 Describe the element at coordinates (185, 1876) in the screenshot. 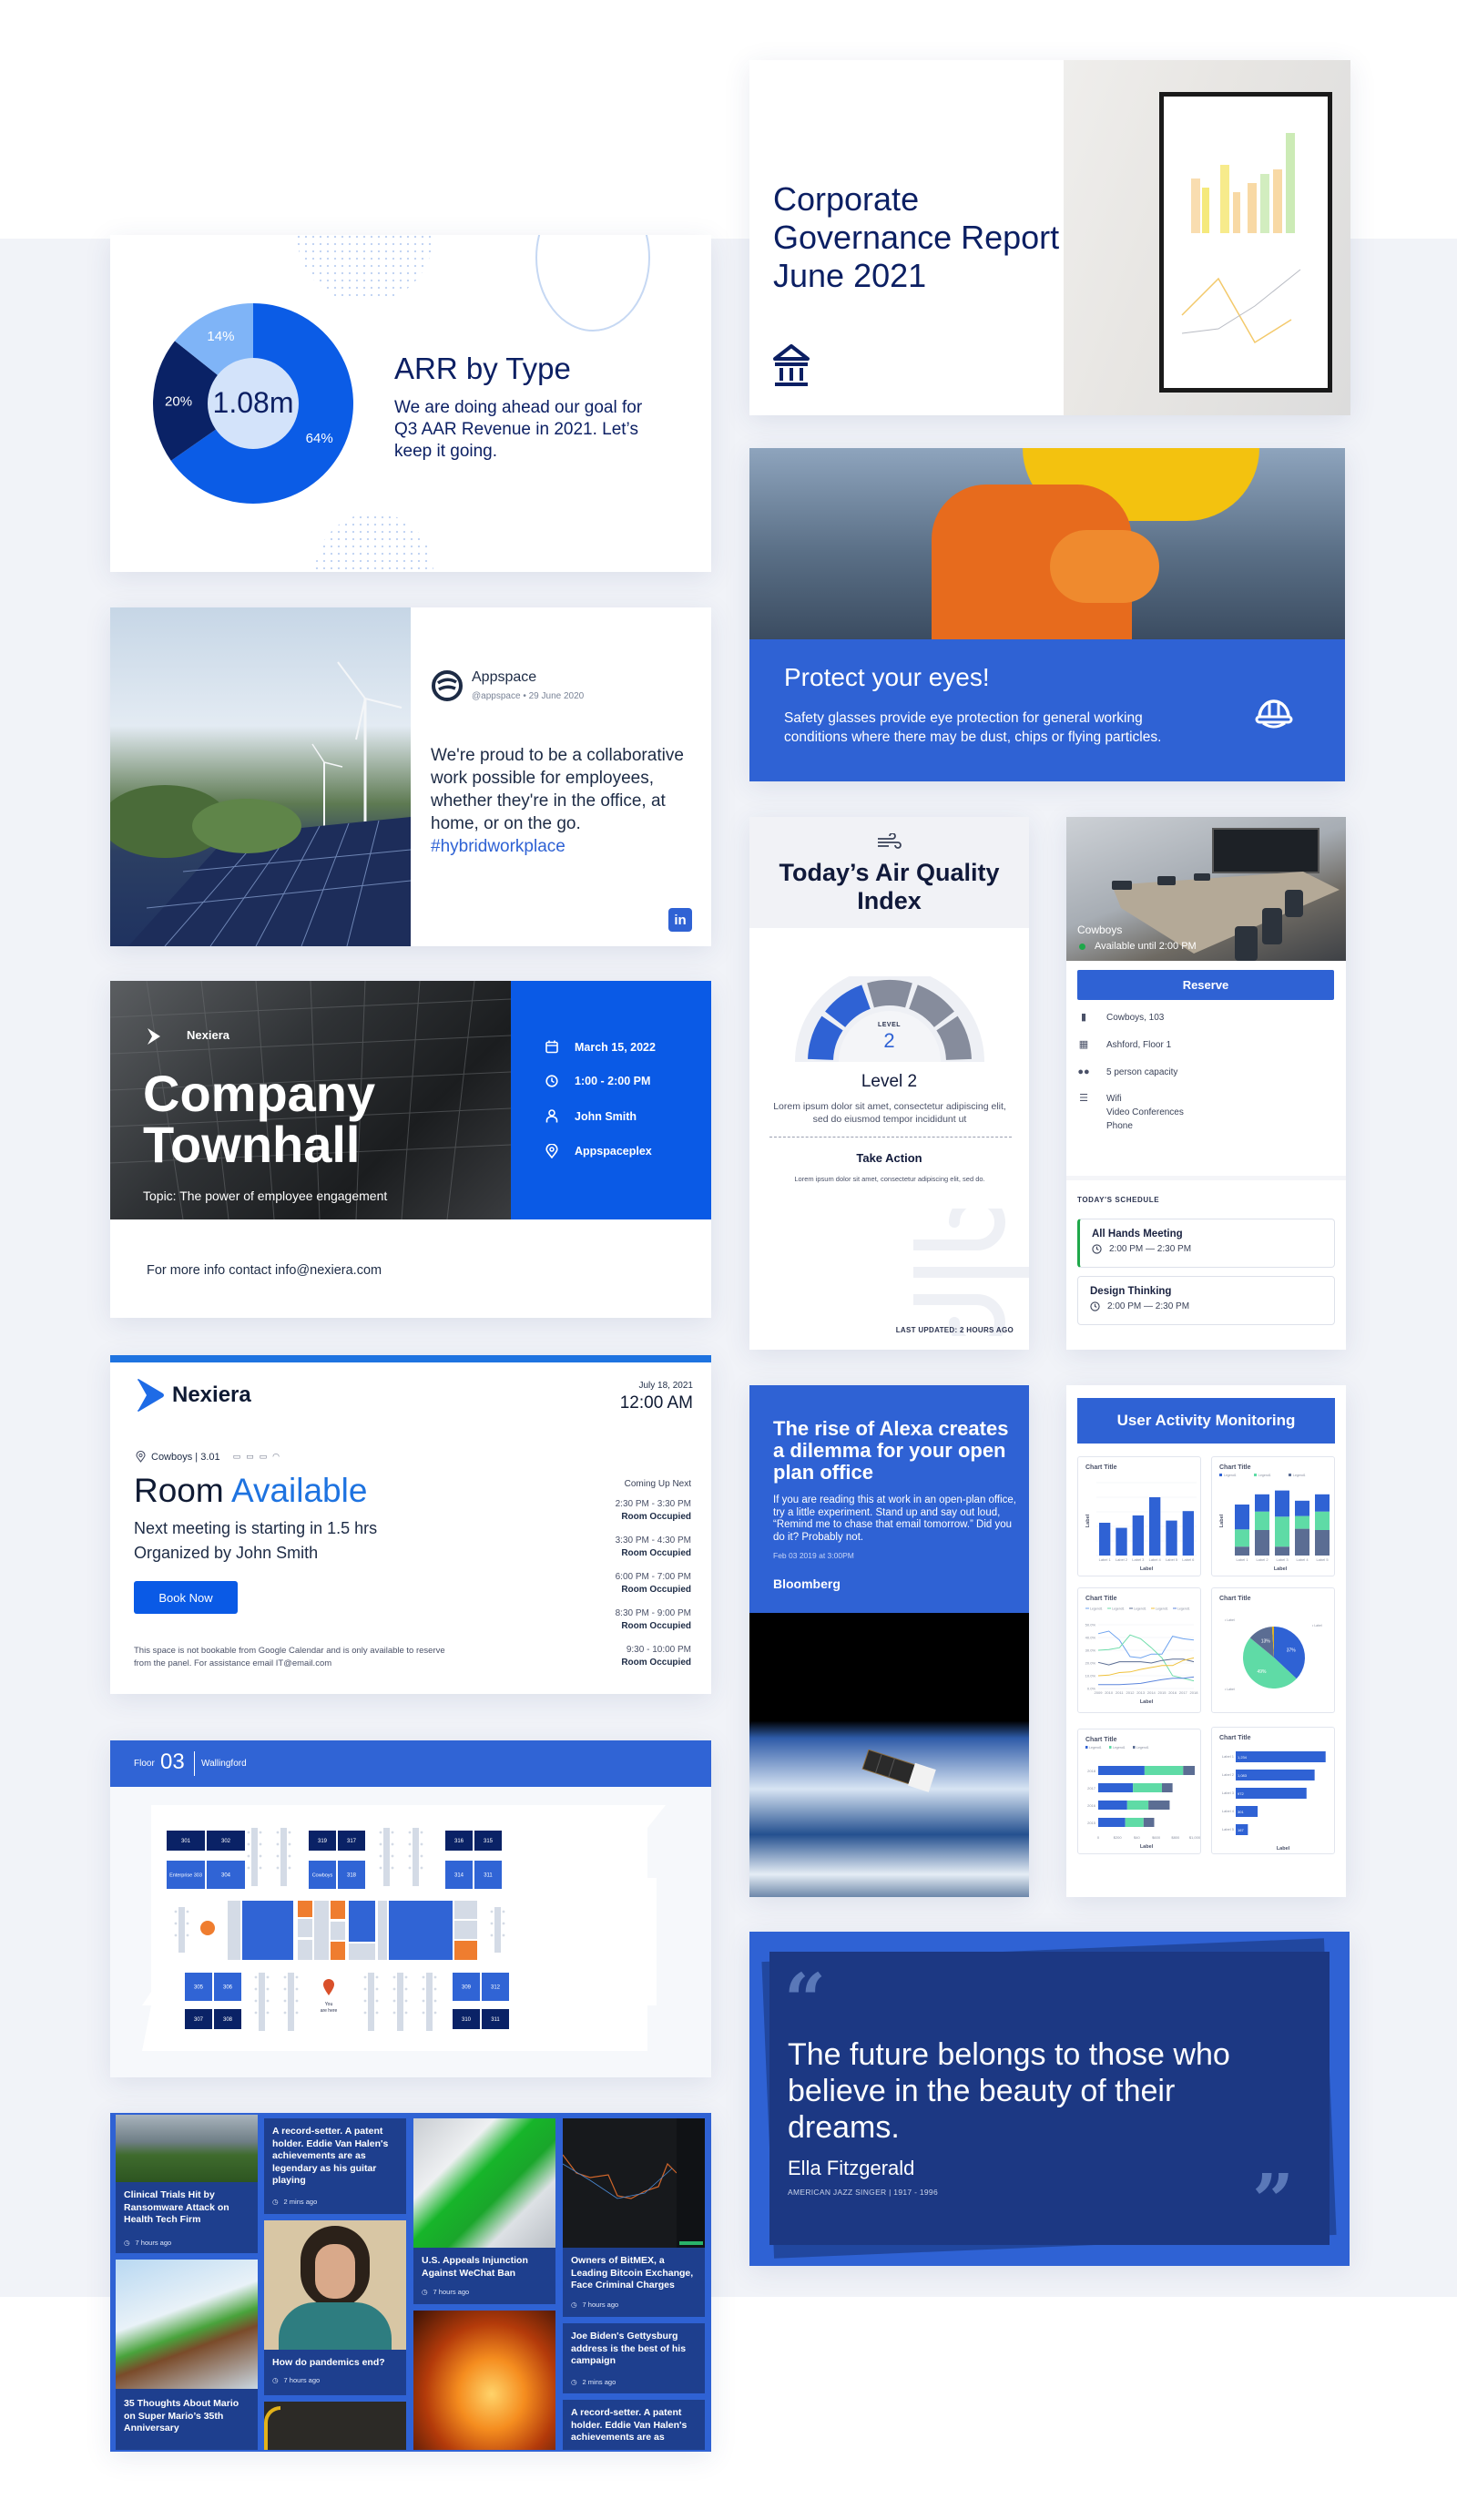

I see `room-label: Enterprise 303` at that location.